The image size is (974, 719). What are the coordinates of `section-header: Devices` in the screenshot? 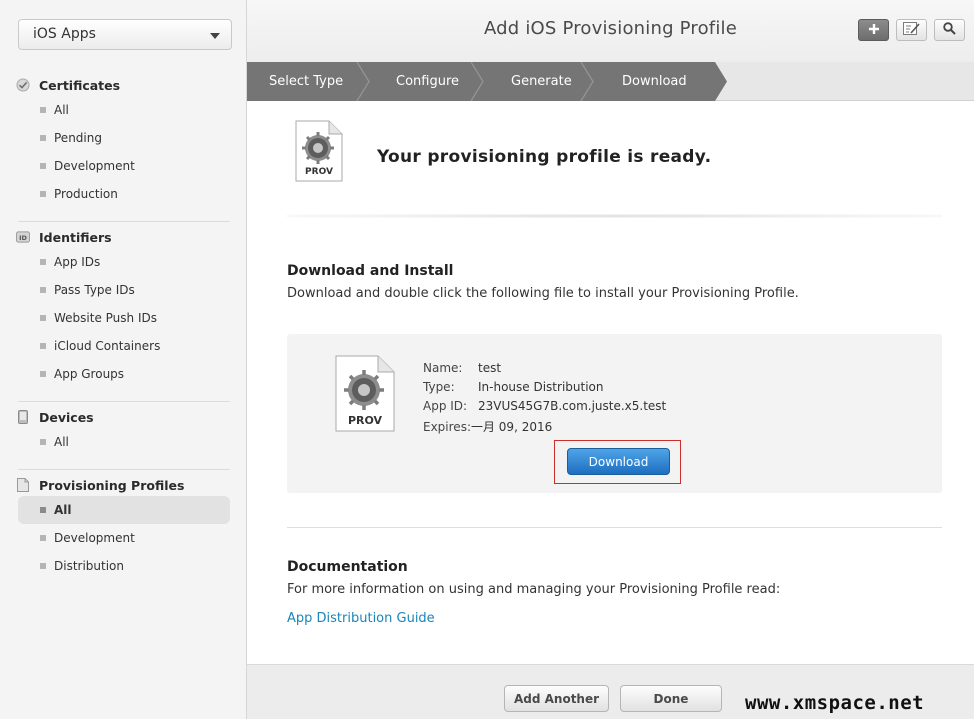 It's located at (123, 417).